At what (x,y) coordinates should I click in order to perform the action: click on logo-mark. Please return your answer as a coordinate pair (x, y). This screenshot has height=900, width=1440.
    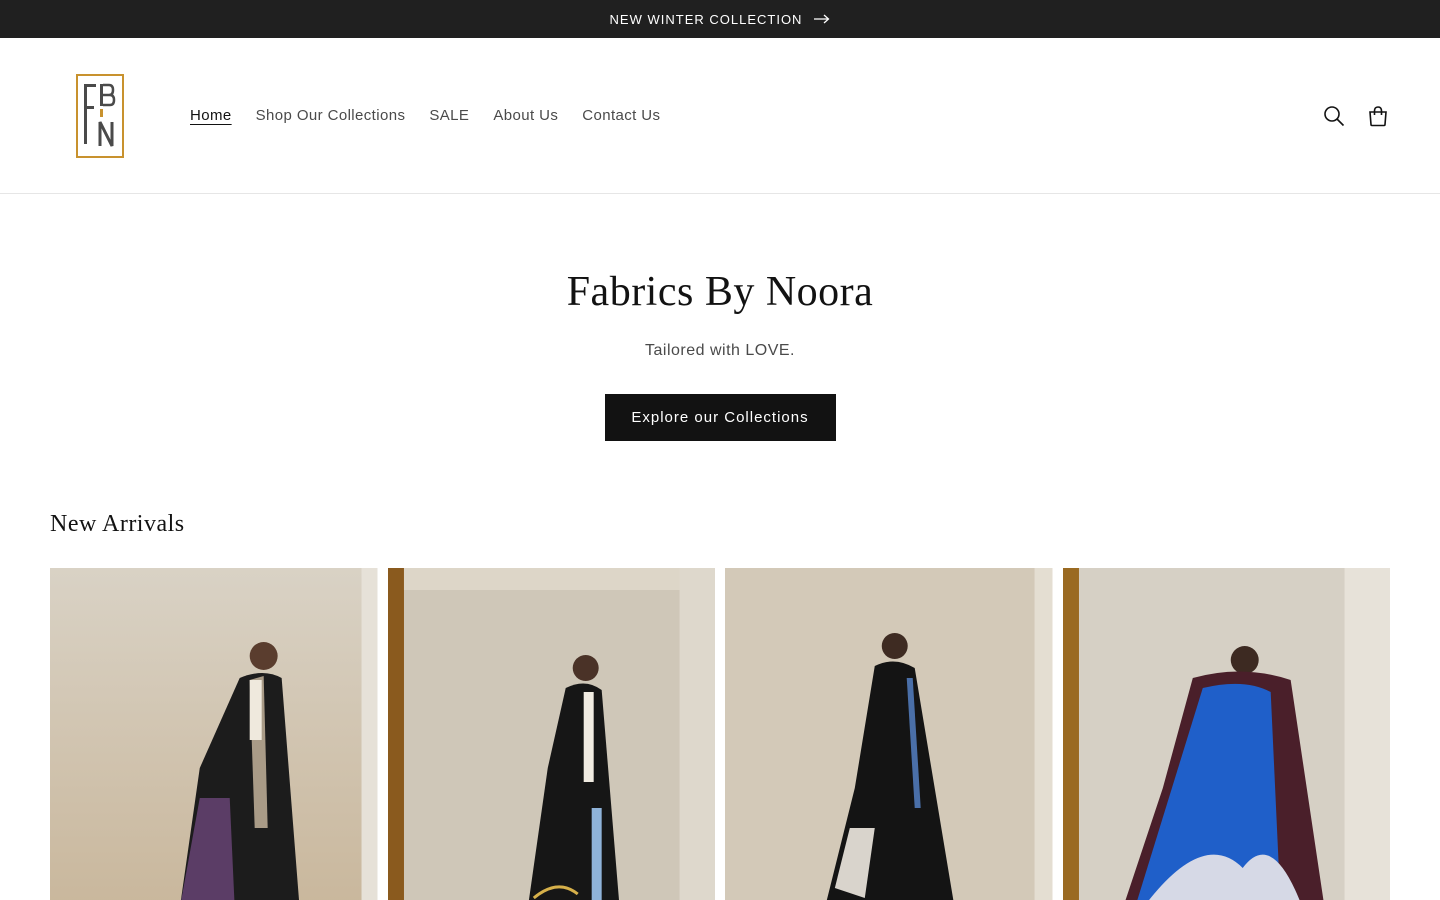
    Looking at the image, I should click on (100, 115).